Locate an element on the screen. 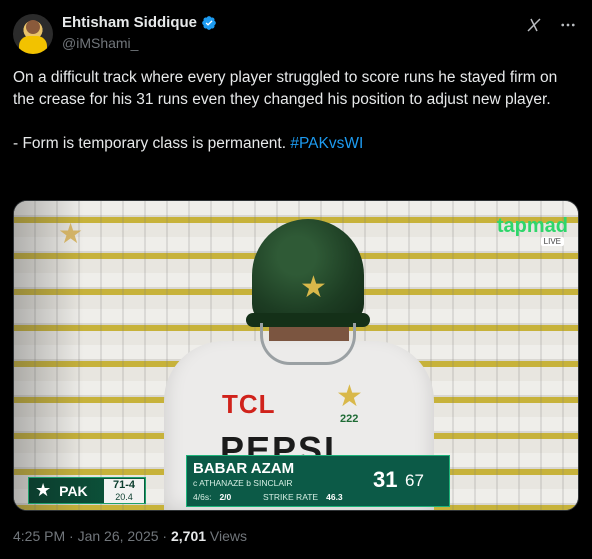 This screenshot has height=559, width=592. batter-runs: 31 is located at coordinates (385, 479).